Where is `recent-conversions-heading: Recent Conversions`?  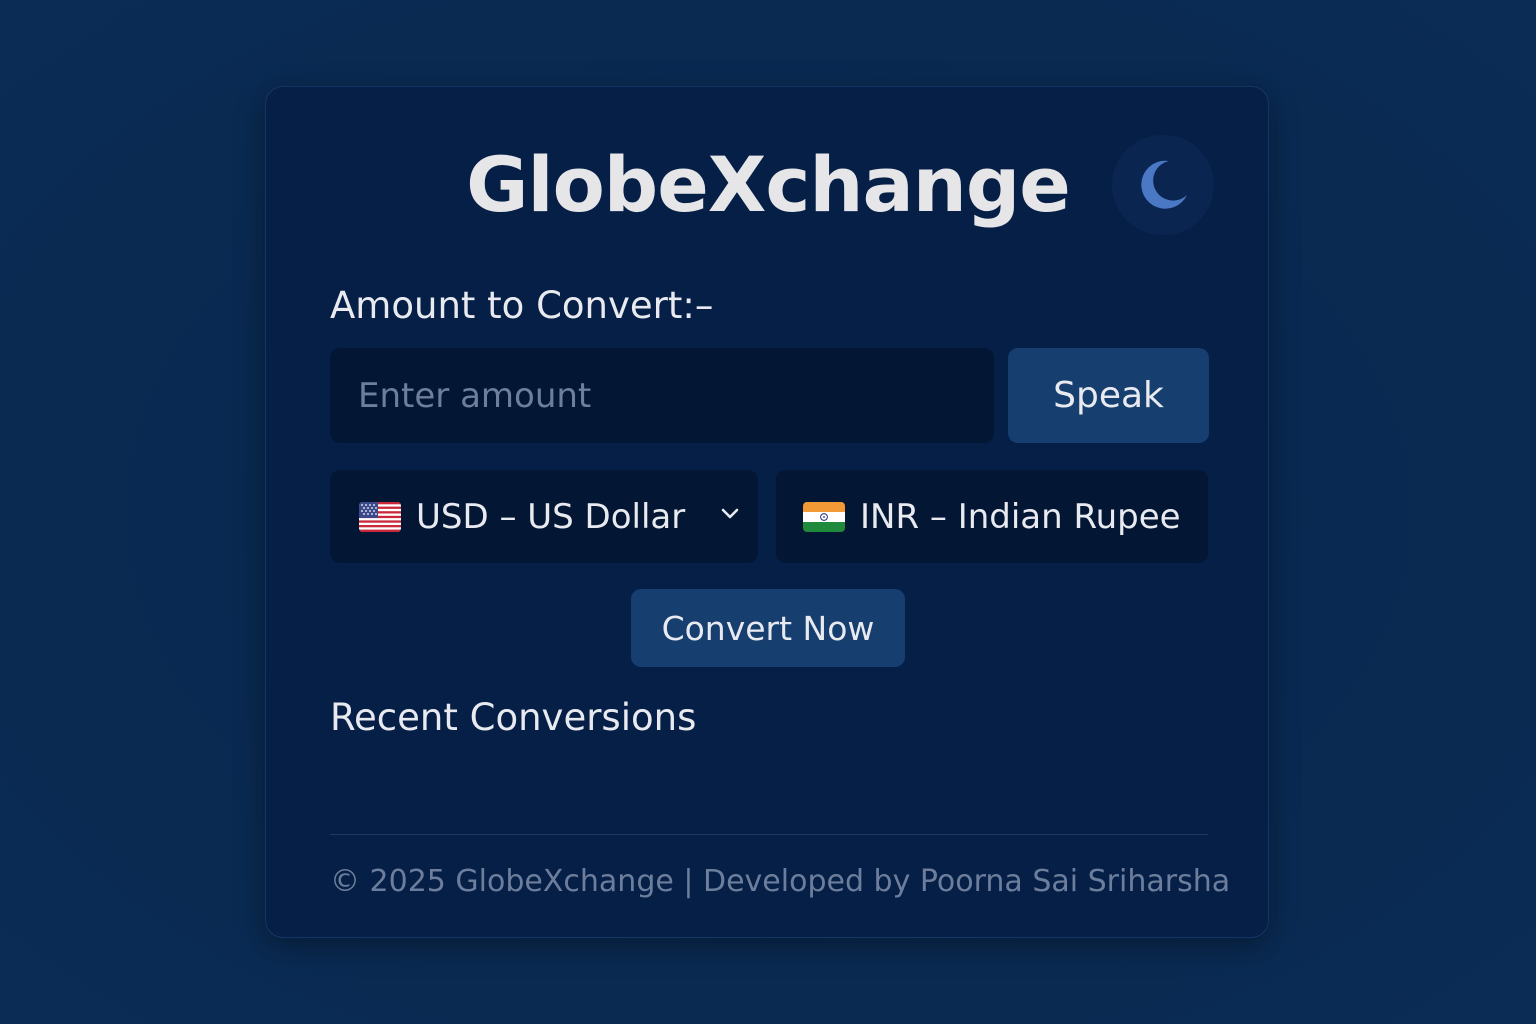
recent-conversions-heading: Recent Conversions is located at coordinates (513, 717).